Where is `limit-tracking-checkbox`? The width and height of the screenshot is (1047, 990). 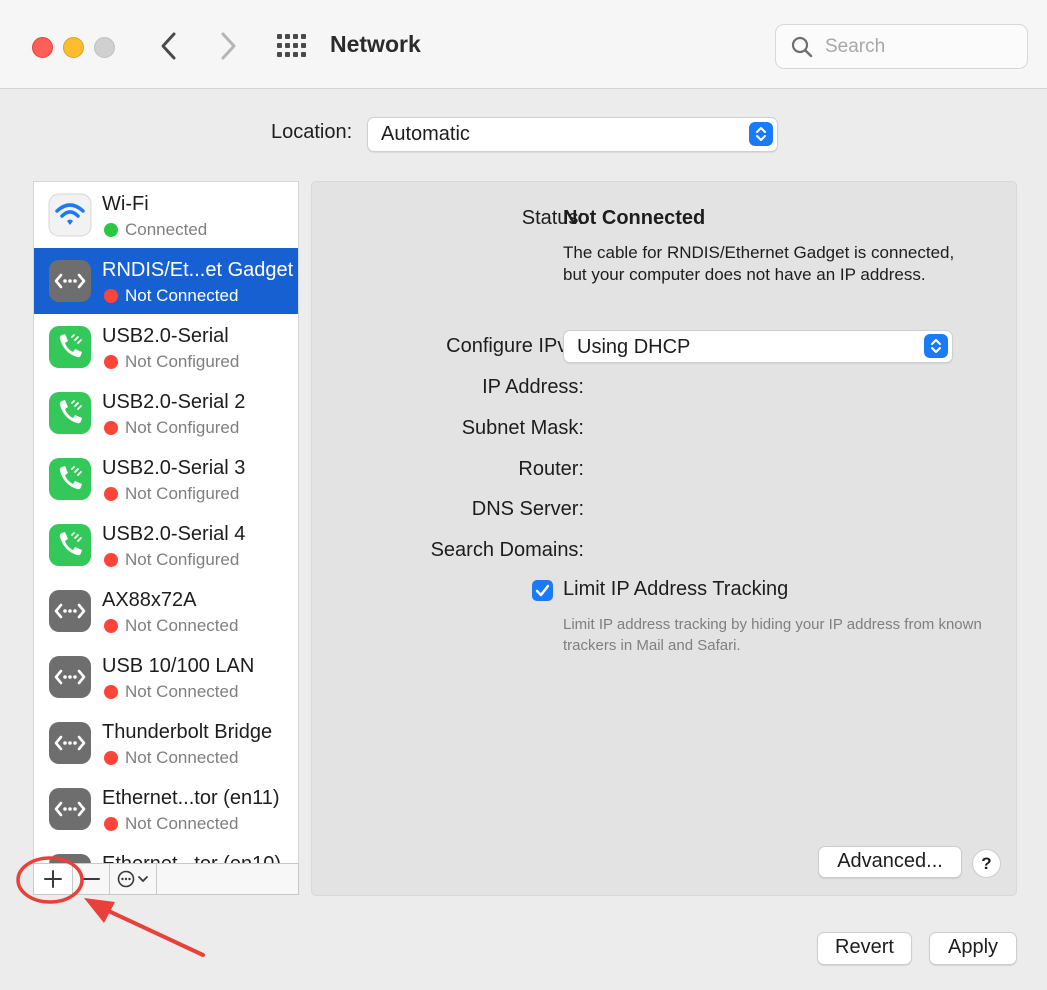
limit-tracking-checkbox is located at coordinates (542, 590).